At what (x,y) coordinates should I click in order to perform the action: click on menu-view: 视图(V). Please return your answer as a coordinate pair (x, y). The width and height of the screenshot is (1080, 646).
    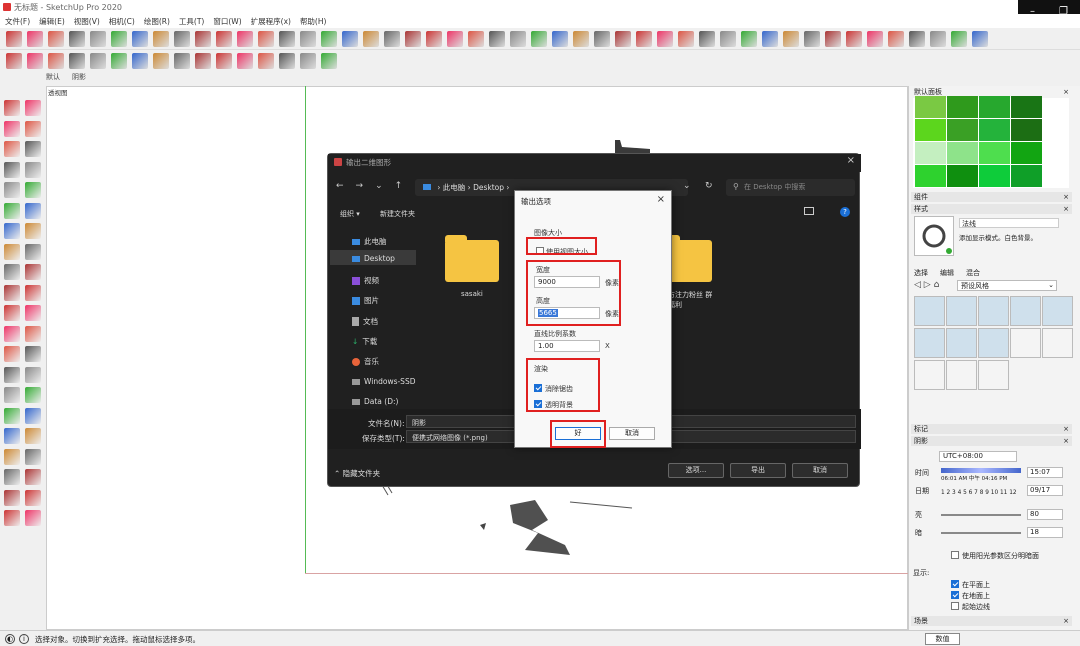
    Looking at the image, I should click on (87, 21).